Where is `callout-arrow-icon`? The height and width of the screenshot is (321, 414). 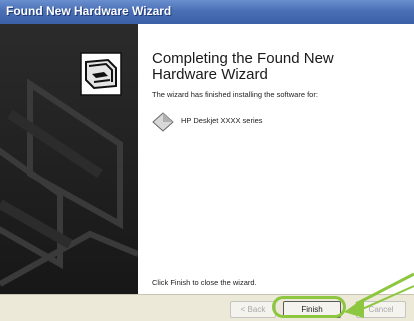
callout-arrow-icon is located at coordinates (379, 295).